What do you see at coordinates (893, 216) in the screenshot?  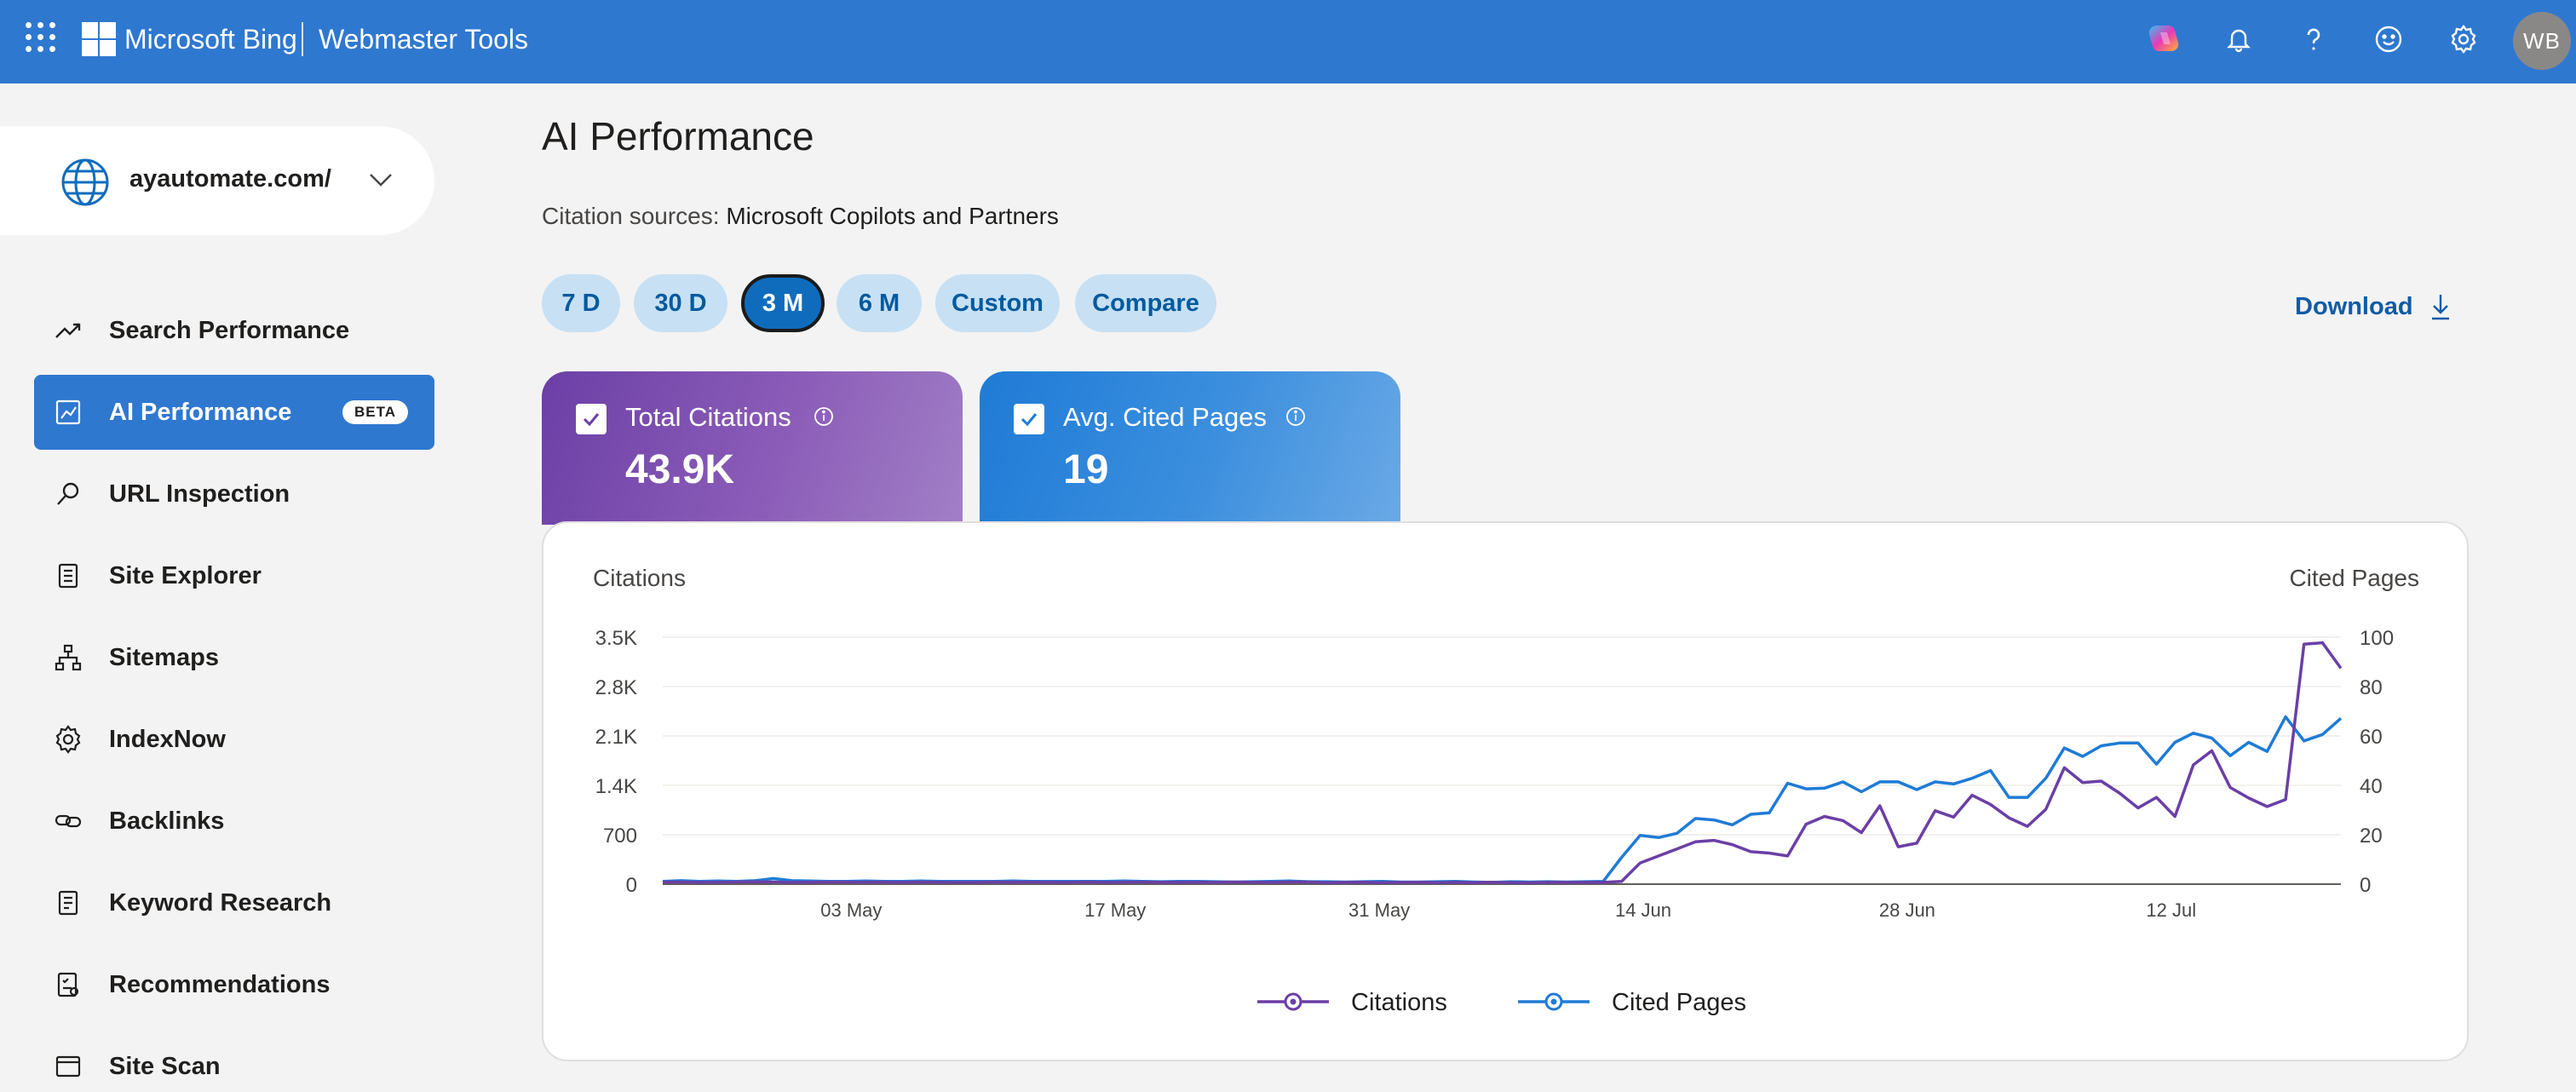 I see `citation-sources-value: Microsoft Copilots and Partners` at bounding box center [893, 216].